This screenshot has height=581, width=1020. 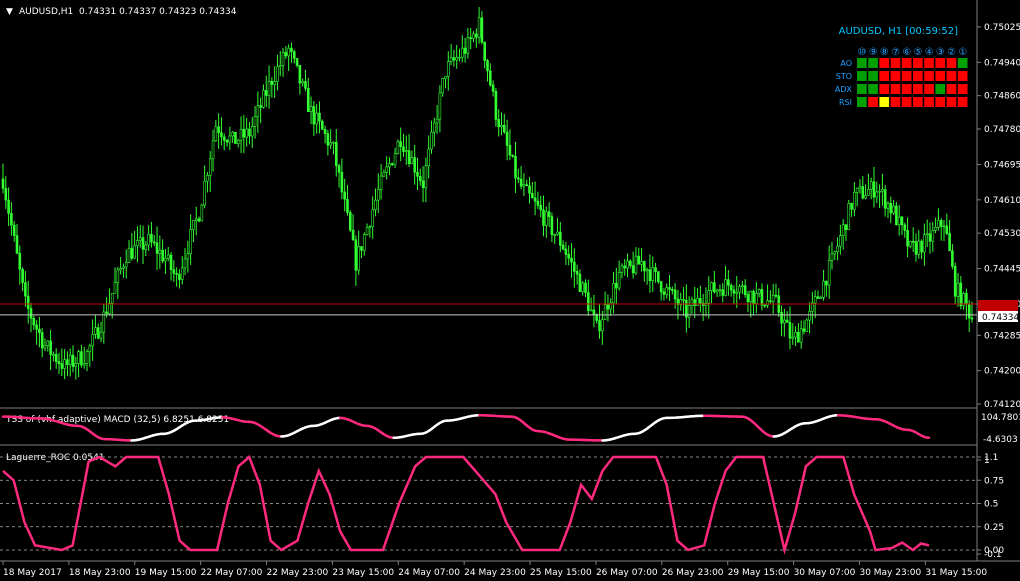 What do you see at coordinates (962, 52) in the screenshot?
I see `dashboard-column-label: ①` at bounding box center [962, 52].